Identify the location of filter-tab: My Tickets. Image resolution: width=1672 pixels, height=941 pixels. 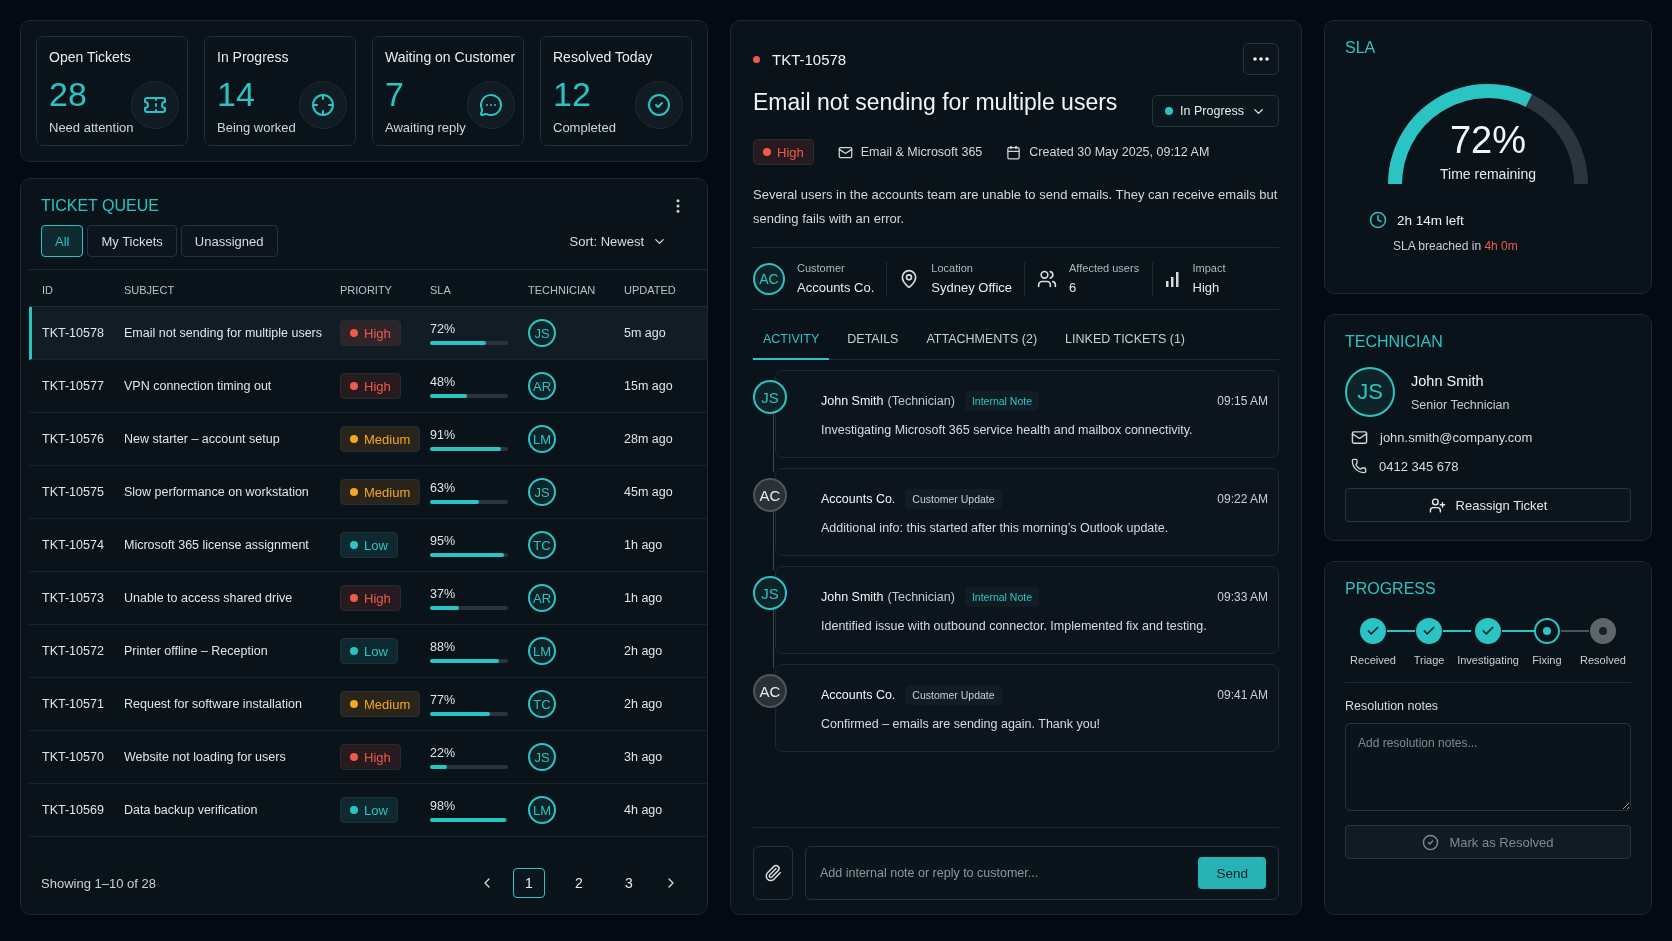
(132, 241).